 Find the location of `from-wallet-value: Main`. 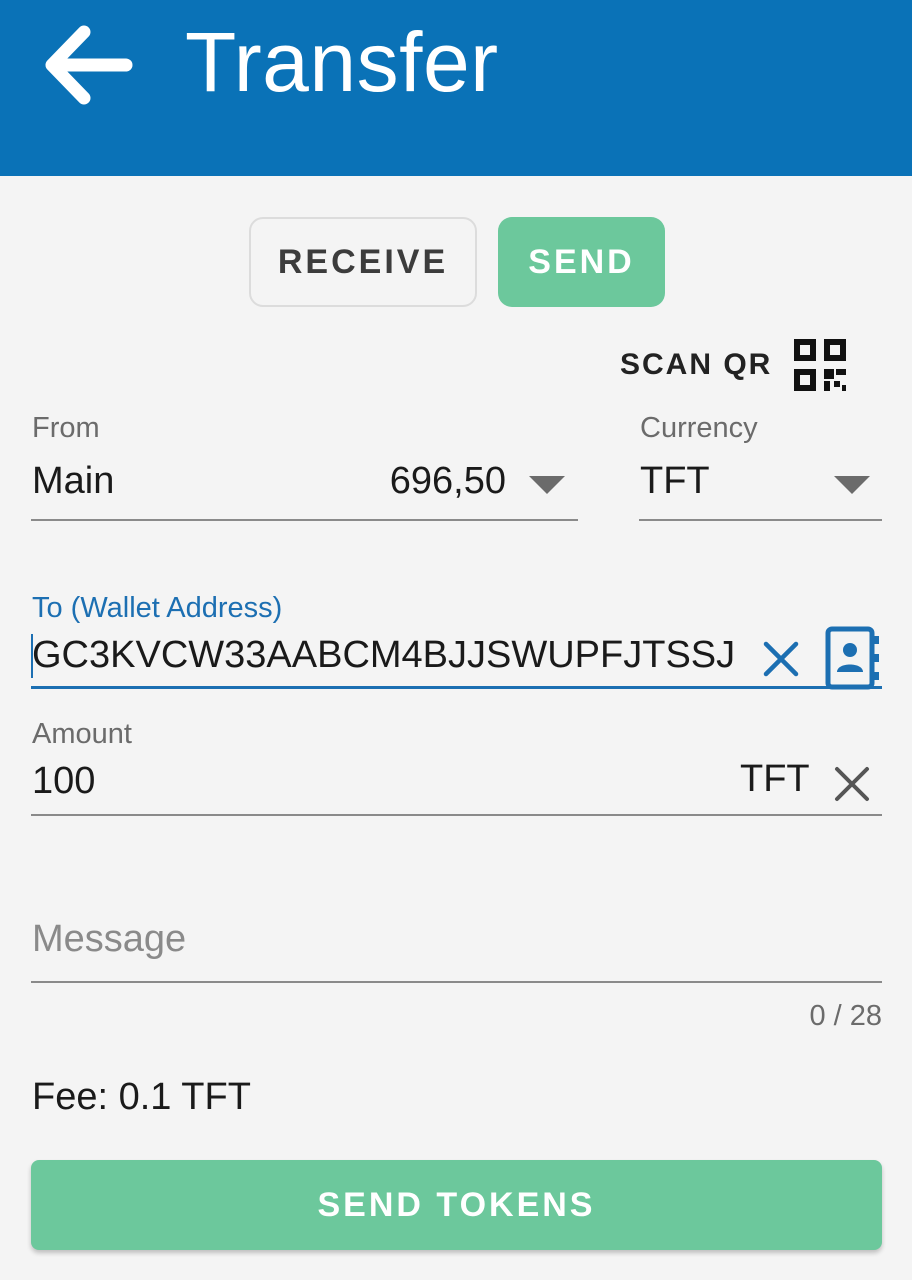

from-wallet-value: Main is located at coordinates (73, 481).